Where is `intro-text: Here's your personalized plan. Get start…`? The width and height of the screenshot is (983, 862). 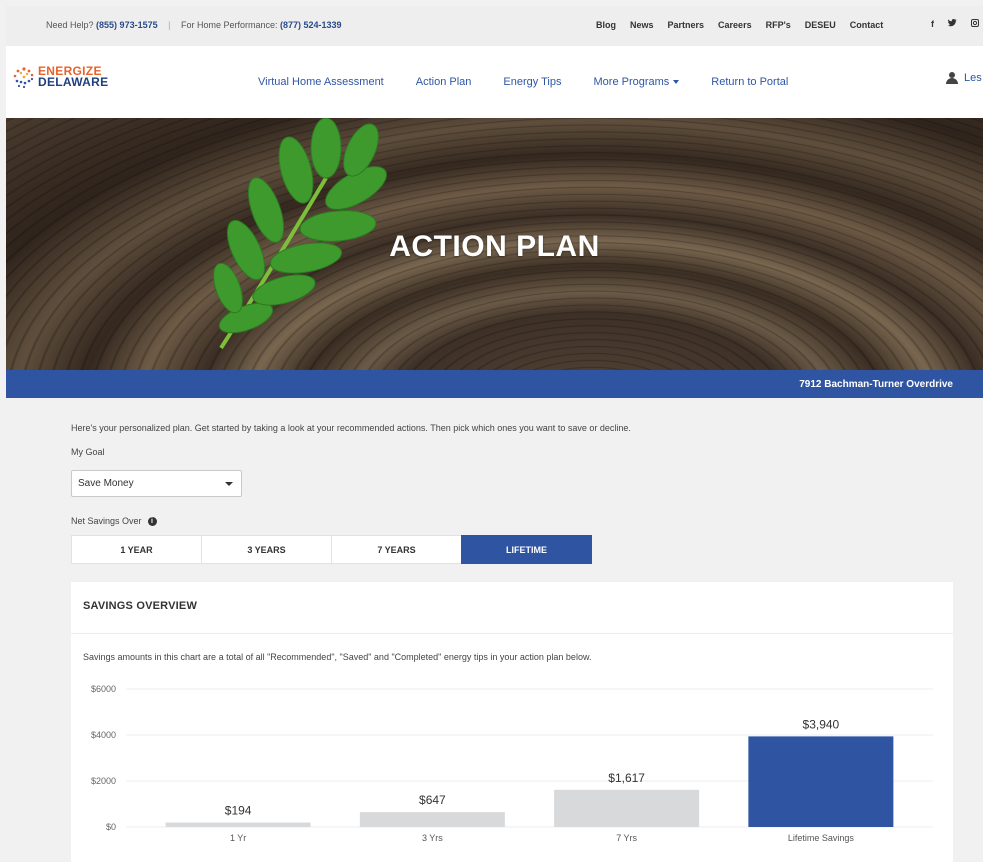
intro-text: Here's your personalized plan. Get start… is located at coordinates (351, 428).